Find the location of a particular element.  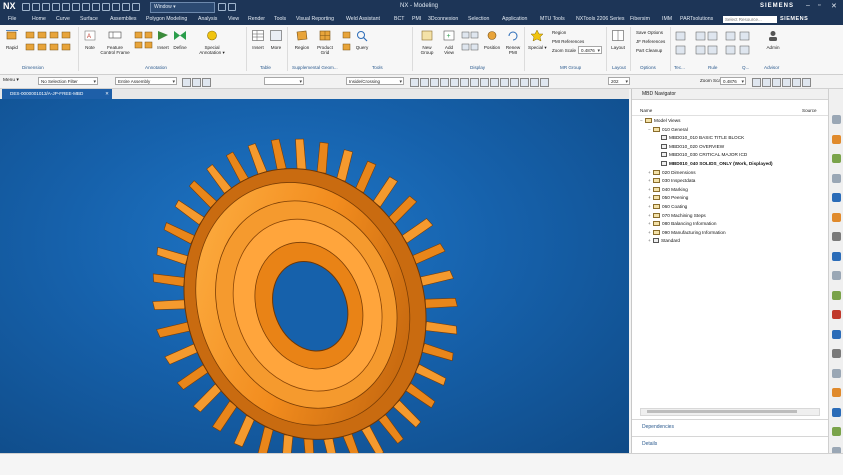

menu-item-render: Render is located at coordinates (256, 19).